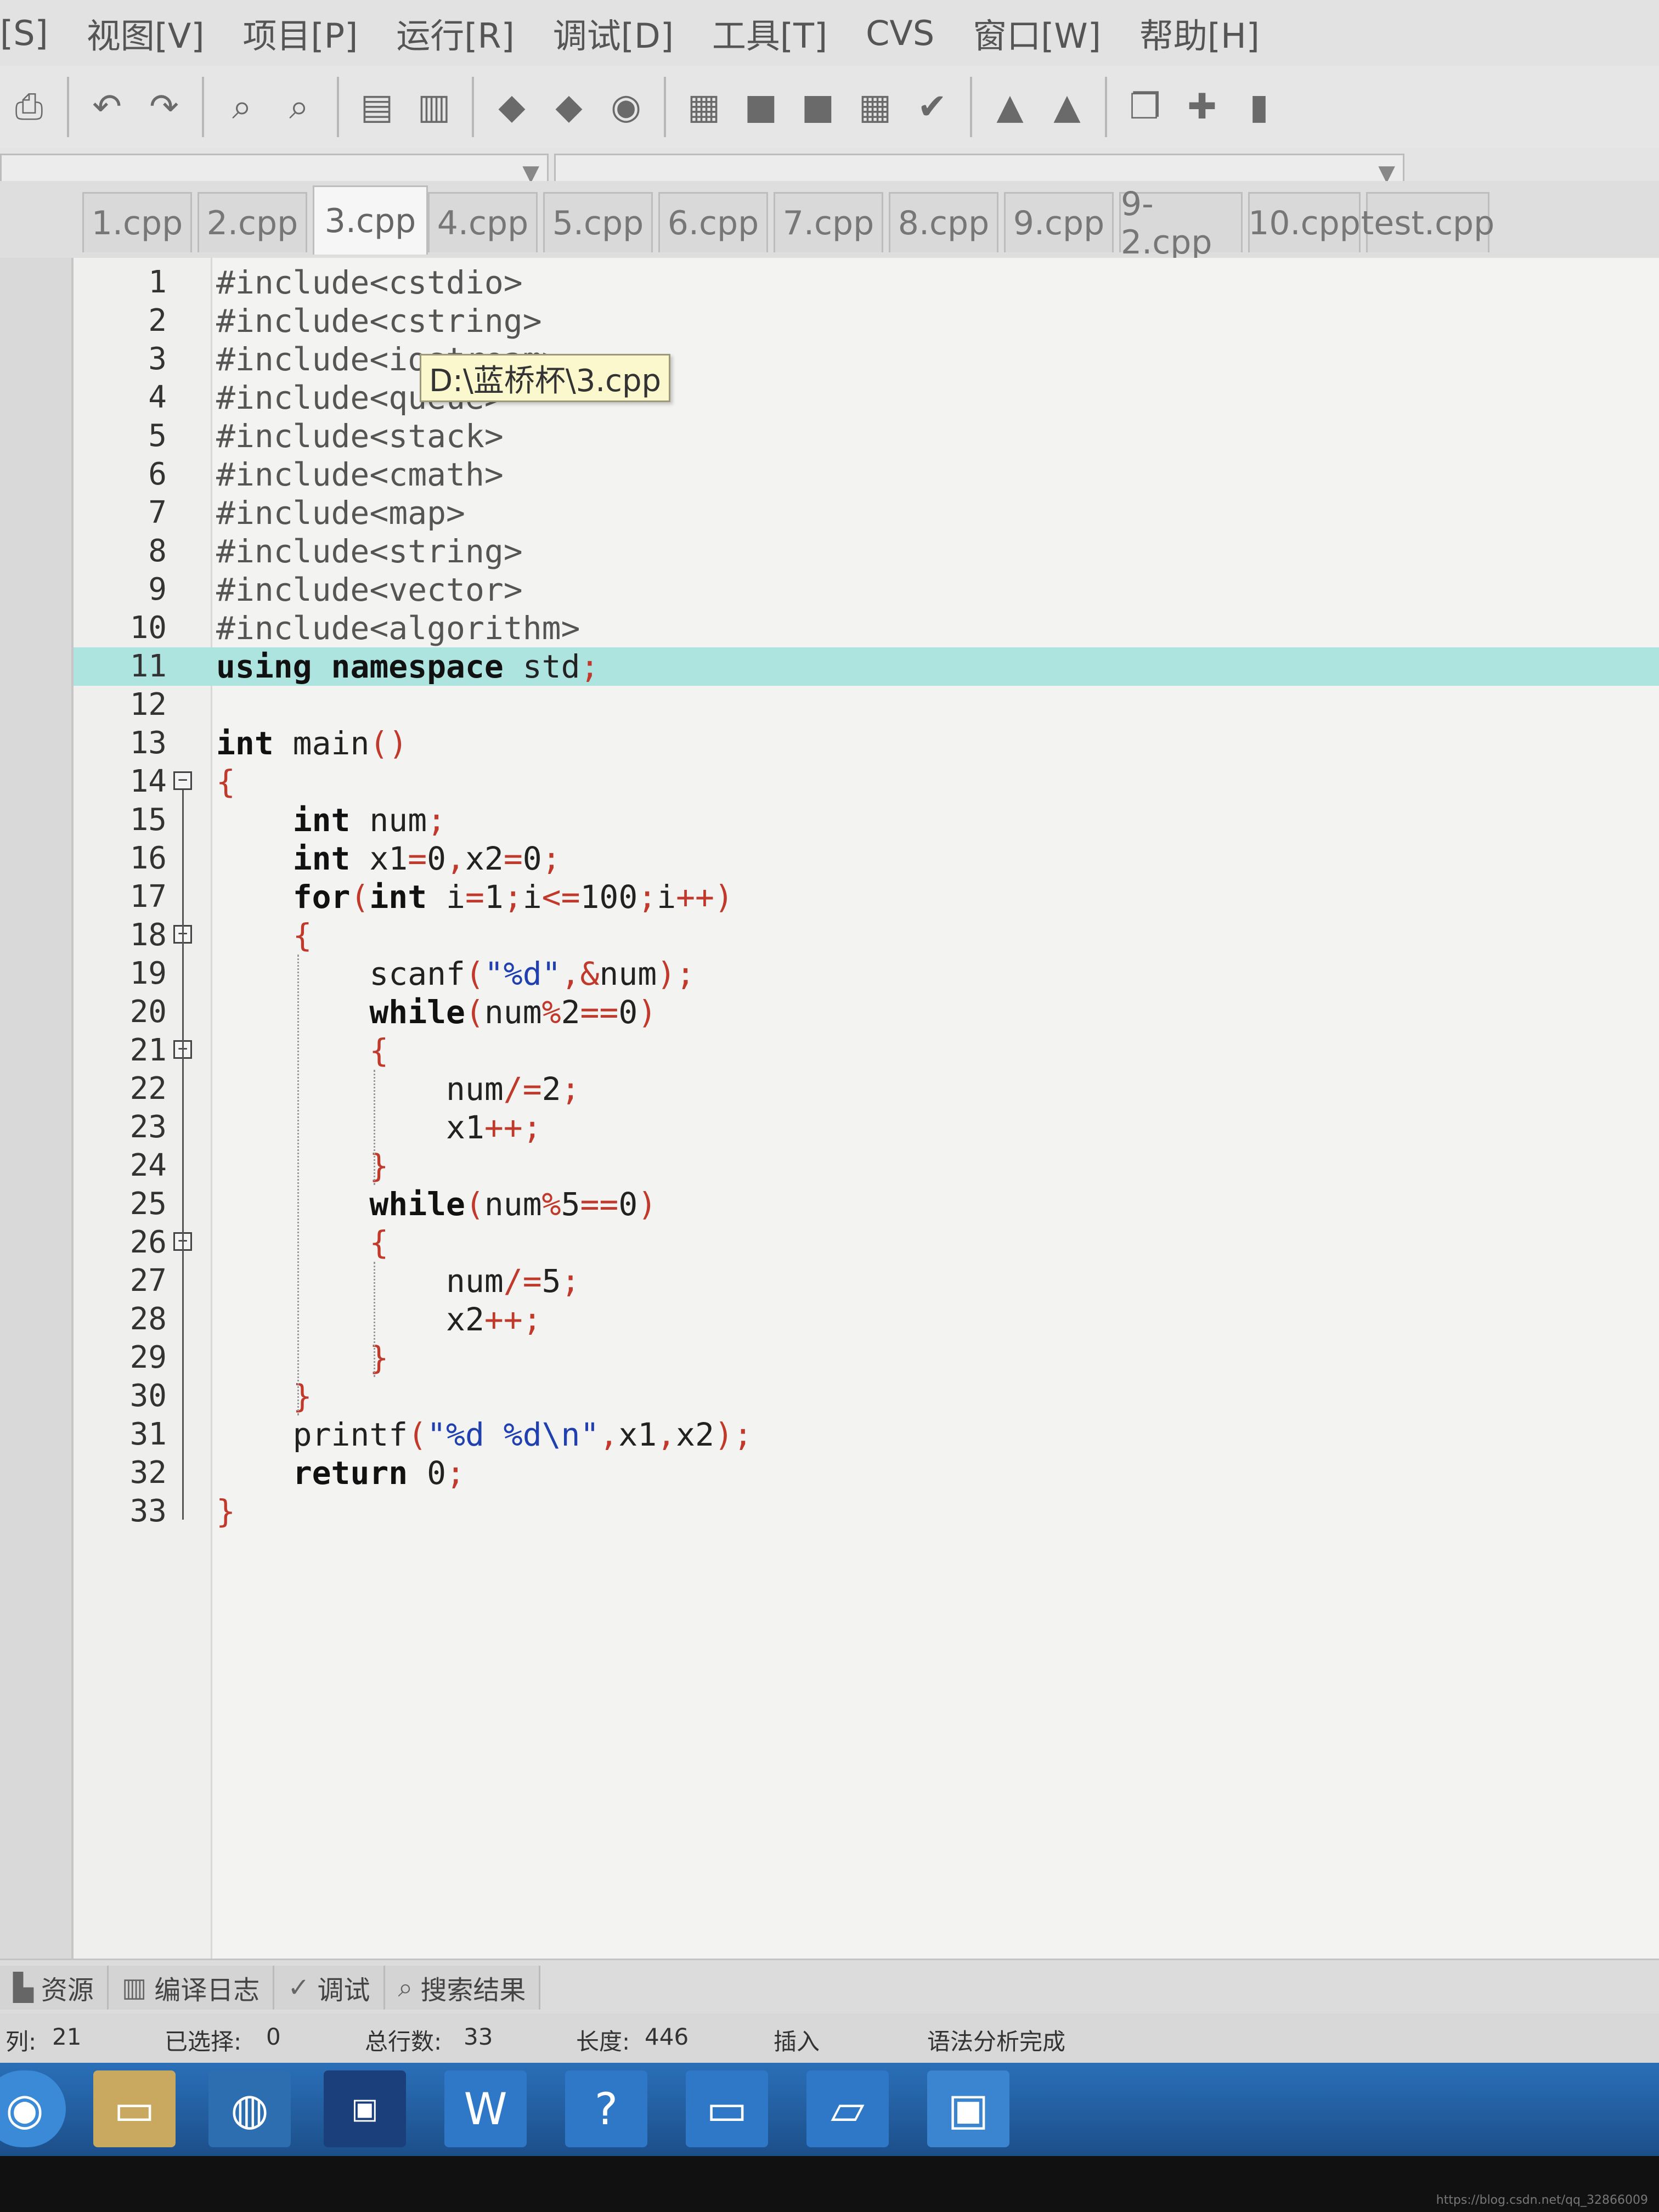 The image size is (1659, 2212). What do you see at coordinates (134, 2108) in the screenshot?
I see `file-explorer-icon: ▭` at bounding box center [134, 2108].